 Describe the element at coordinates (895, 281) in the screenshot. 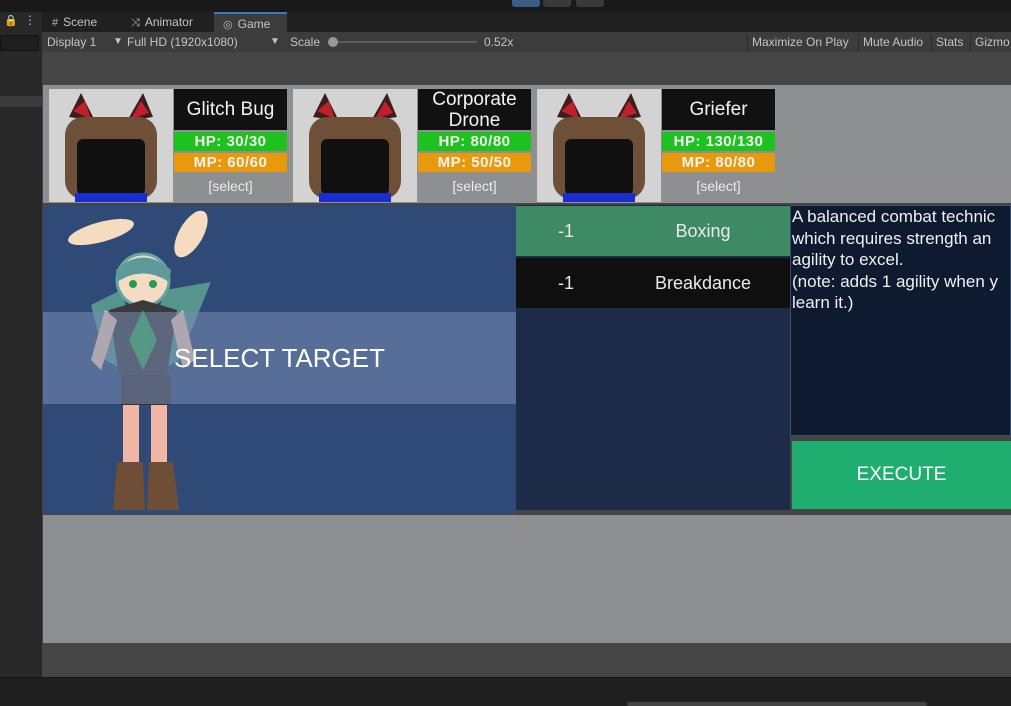

I see `description-line: (note: adds 1 agility when y` at that location.